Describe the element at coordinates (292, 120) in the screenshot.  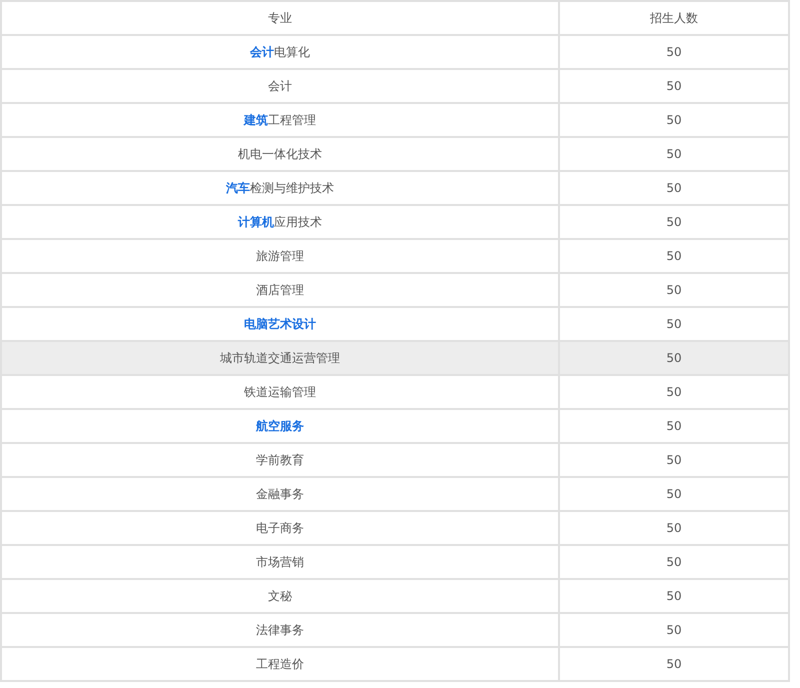
I see `major-name: 工程管理` at that location.